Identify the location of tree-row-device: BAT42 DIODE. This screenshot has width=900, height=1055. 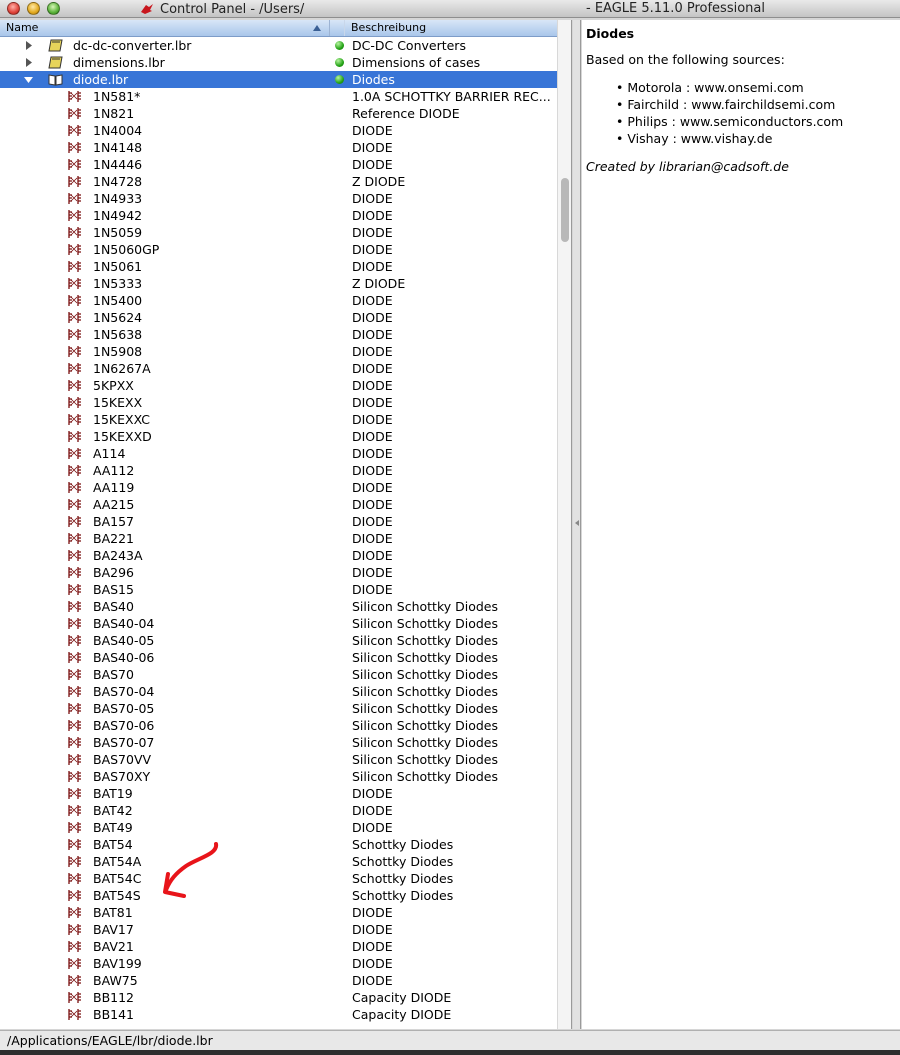
(278, 810).